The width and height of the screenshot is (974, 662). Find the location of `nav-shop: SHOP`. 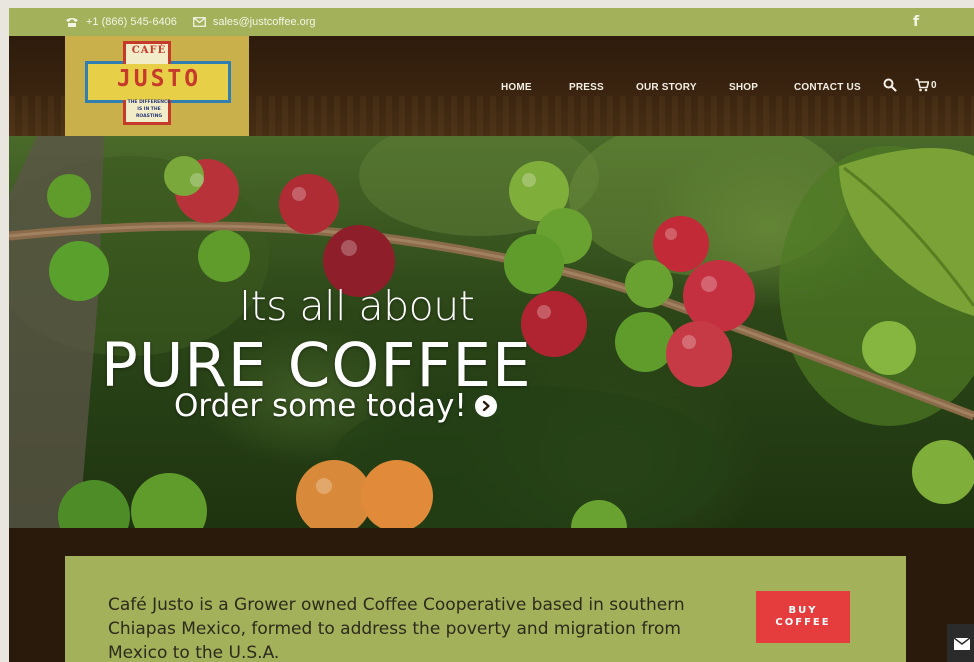

nav-shop: SHOP is located at coordinates (743, 87).